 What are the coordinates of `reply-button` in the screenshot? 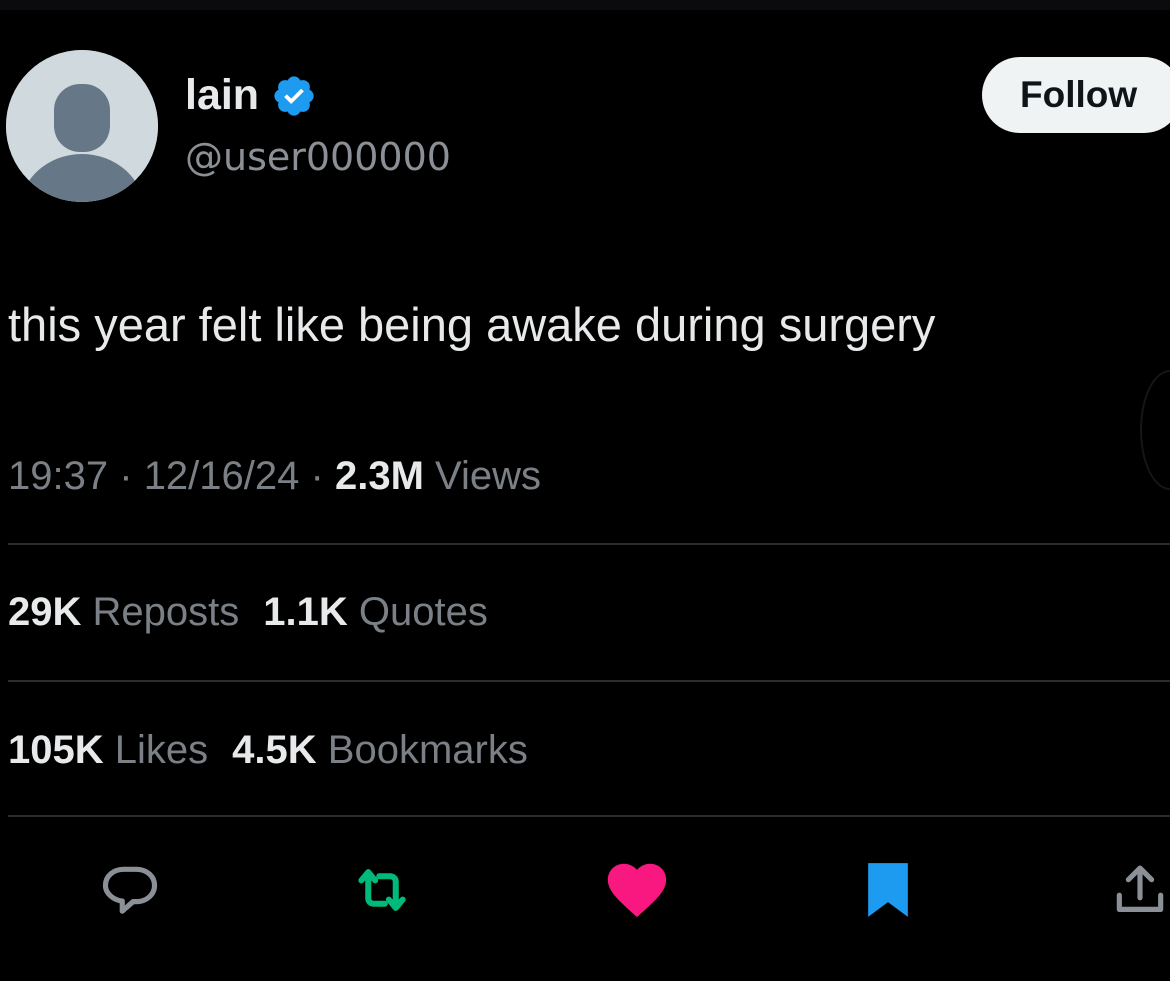 It's located at (130, 890).